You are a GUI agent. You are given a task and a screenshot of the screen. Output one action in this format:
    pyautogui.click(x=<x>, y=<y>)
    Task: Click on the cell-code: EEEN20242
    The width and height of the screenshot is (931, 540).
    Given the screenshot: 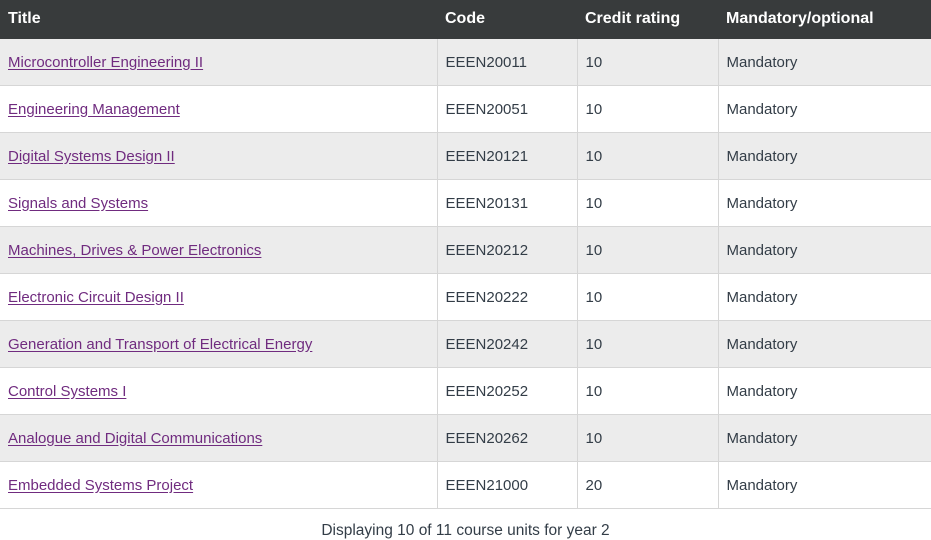 What is the action you would take?
    pyautogui.click(x=507, y=344)
    